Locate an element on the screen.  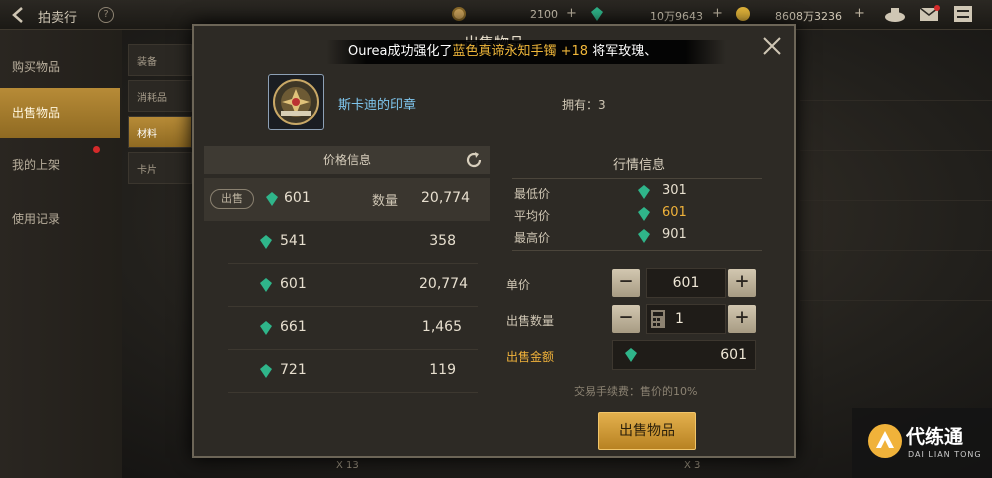
close-icon is located at coordinates (772, 46).